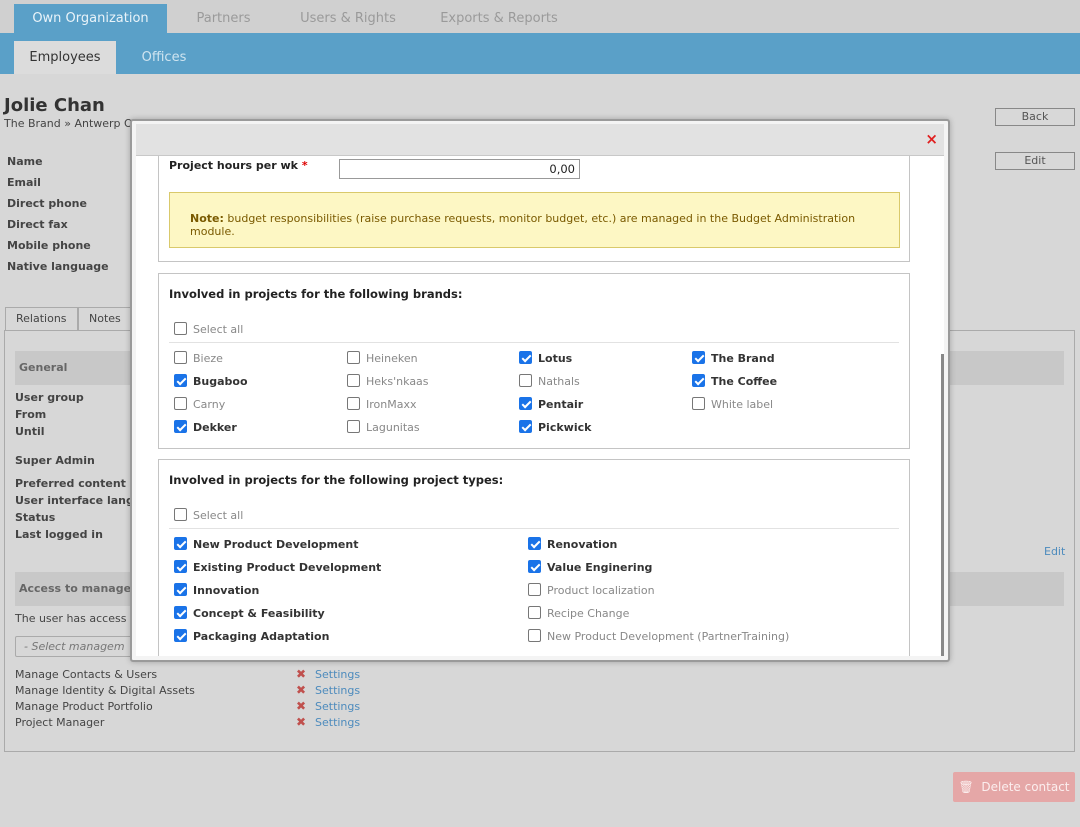 This screenshot has height=827, width=1080. I want to click on access-description: The user has access t, so click(75, 618).